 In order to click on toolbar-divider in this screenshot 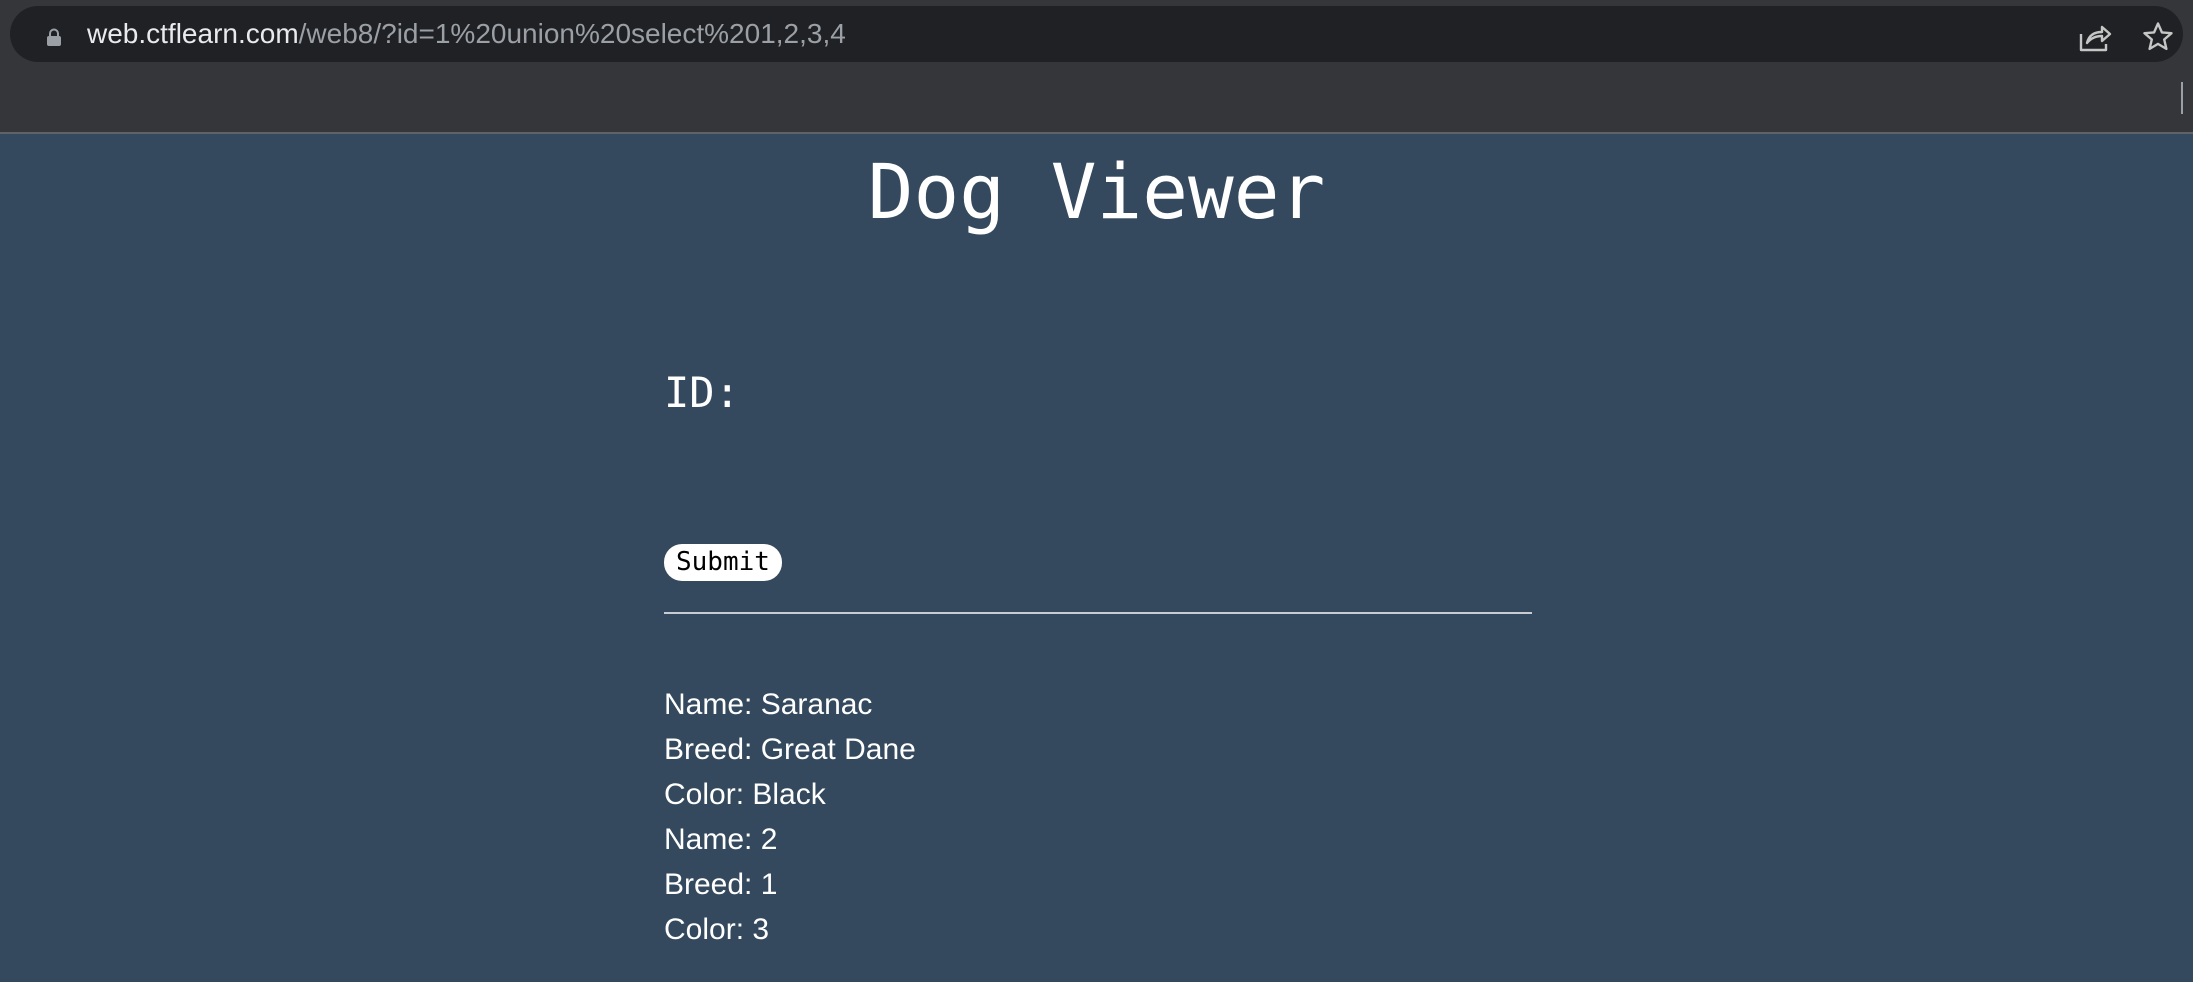, I will do `click(2182, 98)`.